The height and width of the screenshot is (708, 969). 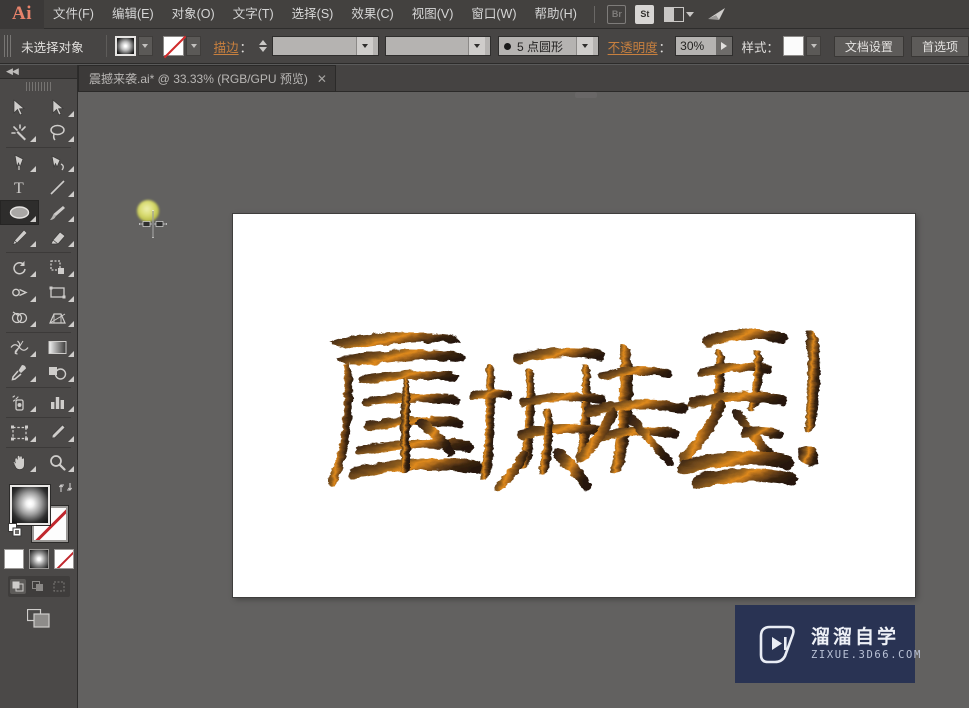 I want to click on menu-window: 窗口(W), so click(x=493, y=14).